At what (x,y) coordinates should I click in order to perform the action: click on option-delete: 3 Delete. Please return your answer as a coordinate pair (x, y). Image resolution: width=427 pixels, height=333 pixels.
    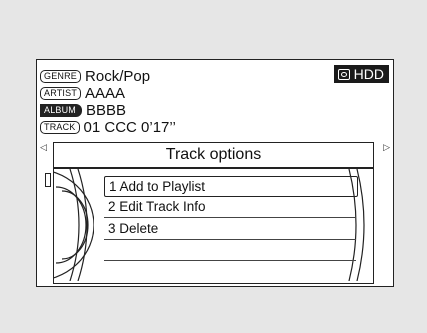
    Looking at the image, I should click on (230, 228).